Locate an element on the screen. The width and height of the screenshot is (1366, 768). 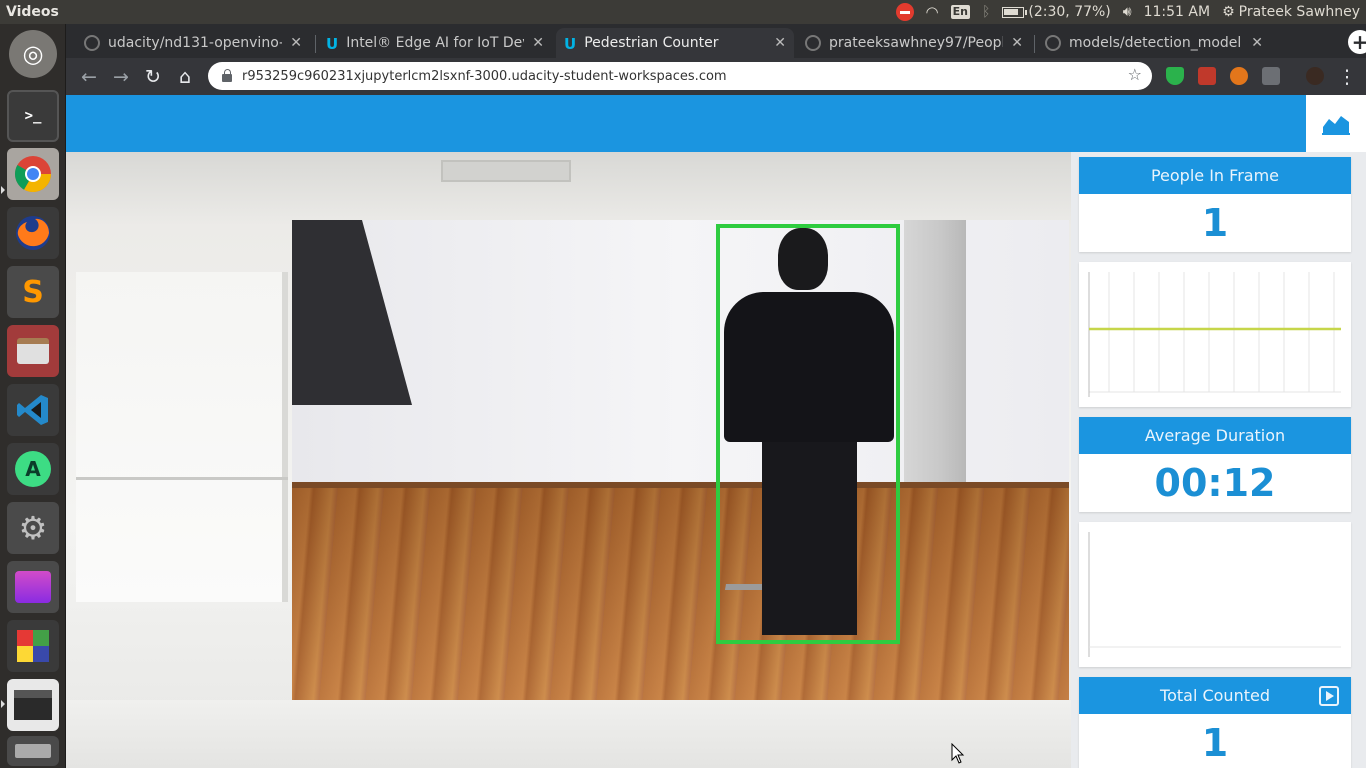
unity-tweak-icon is located at coordinates (33, 587).